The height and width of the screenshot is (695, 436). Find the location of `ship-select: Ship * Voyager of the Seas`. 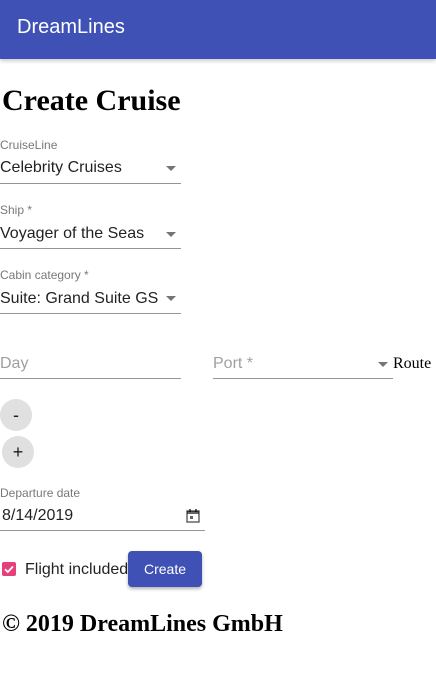

ship-select: Ship * Voyager of the Seas is located at coordinates (90, 226).